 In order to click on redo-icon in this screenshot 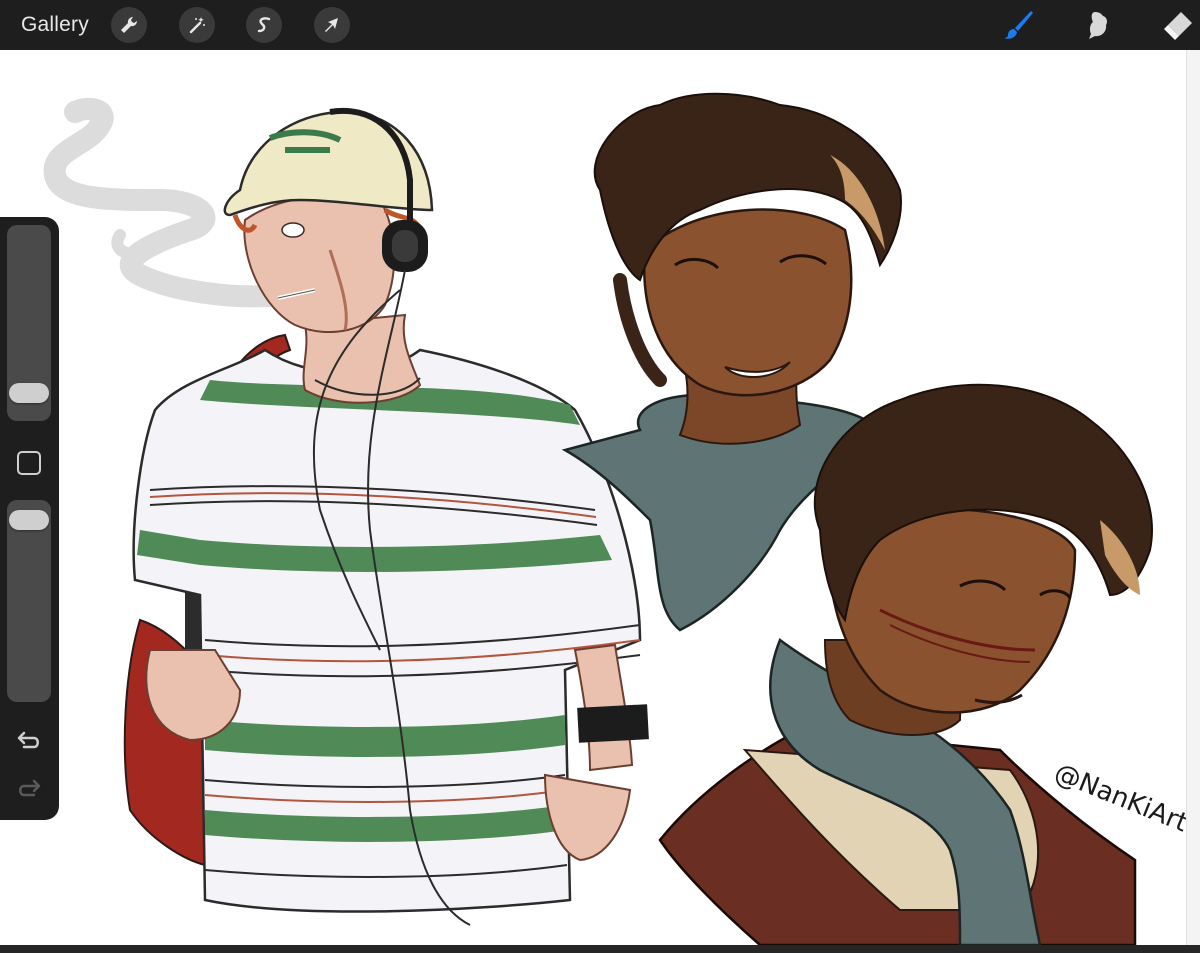, I will do `click(29, 789)`.